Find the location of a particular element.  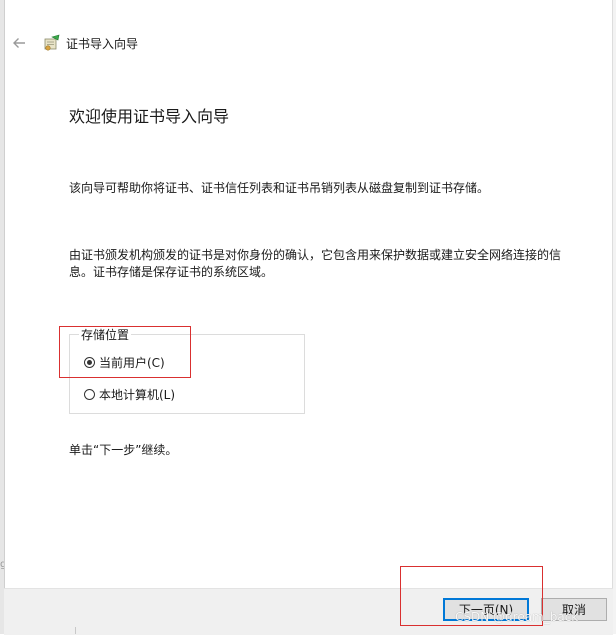

radio-local-machine: 本地计算机(L) is located at coordinates (129, 394).